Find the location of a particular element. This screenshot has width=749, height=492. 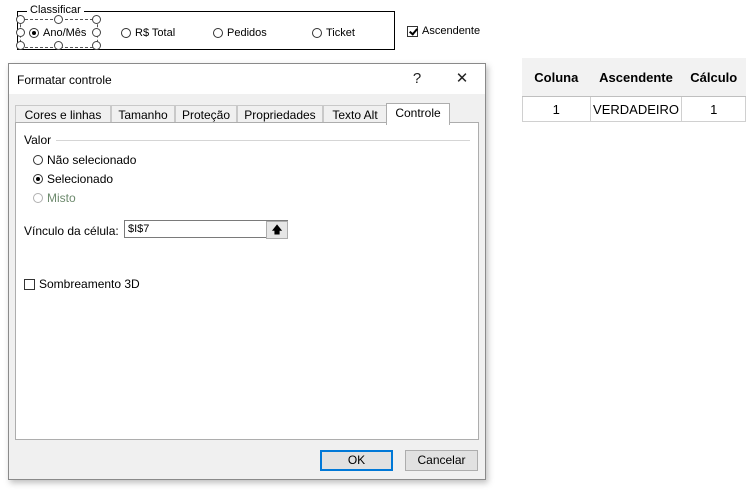

option-ano-mes: Ano/Mês is located at coordinates (57, 33).